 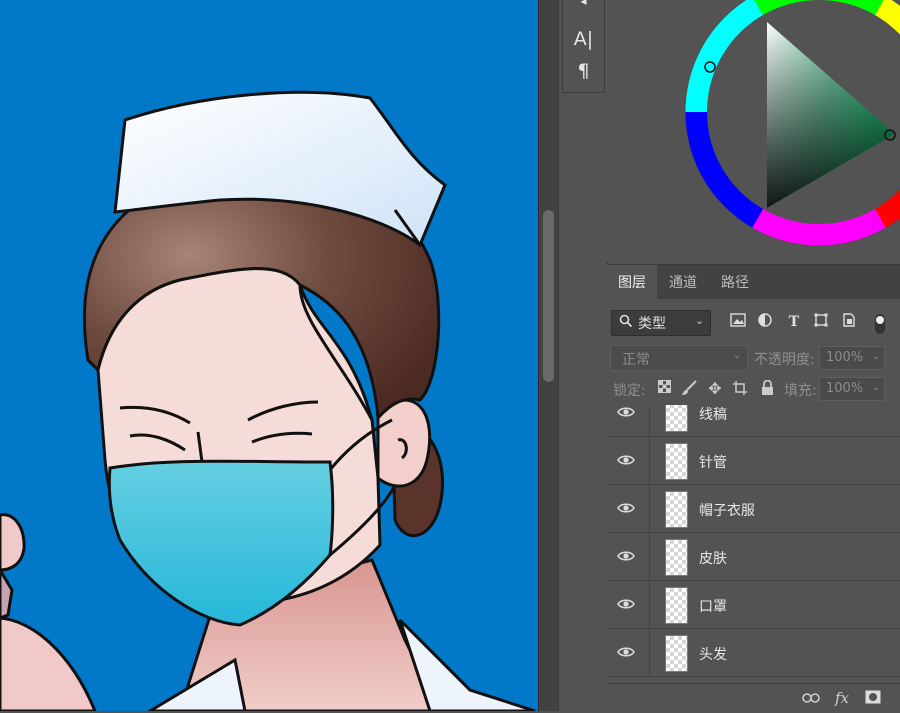 What do you see at coordinates (713, 462) in the screenshot?
I see `layer-name: 针管` at bounding box center [713, 462].